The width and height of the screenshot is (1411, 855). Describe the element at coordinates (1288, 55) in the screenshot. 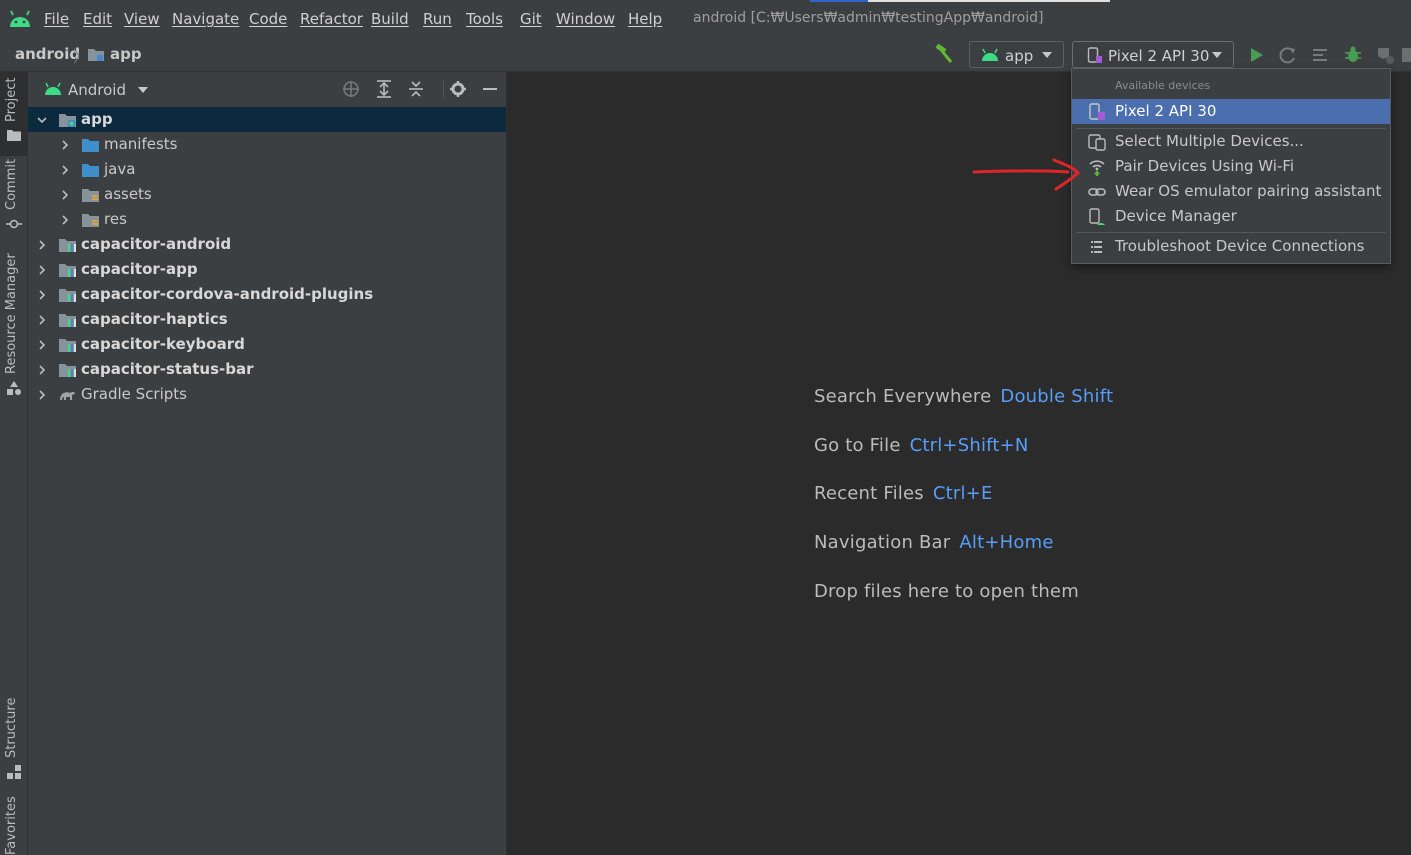

I see `apply-changes-restart-icon` at that location.